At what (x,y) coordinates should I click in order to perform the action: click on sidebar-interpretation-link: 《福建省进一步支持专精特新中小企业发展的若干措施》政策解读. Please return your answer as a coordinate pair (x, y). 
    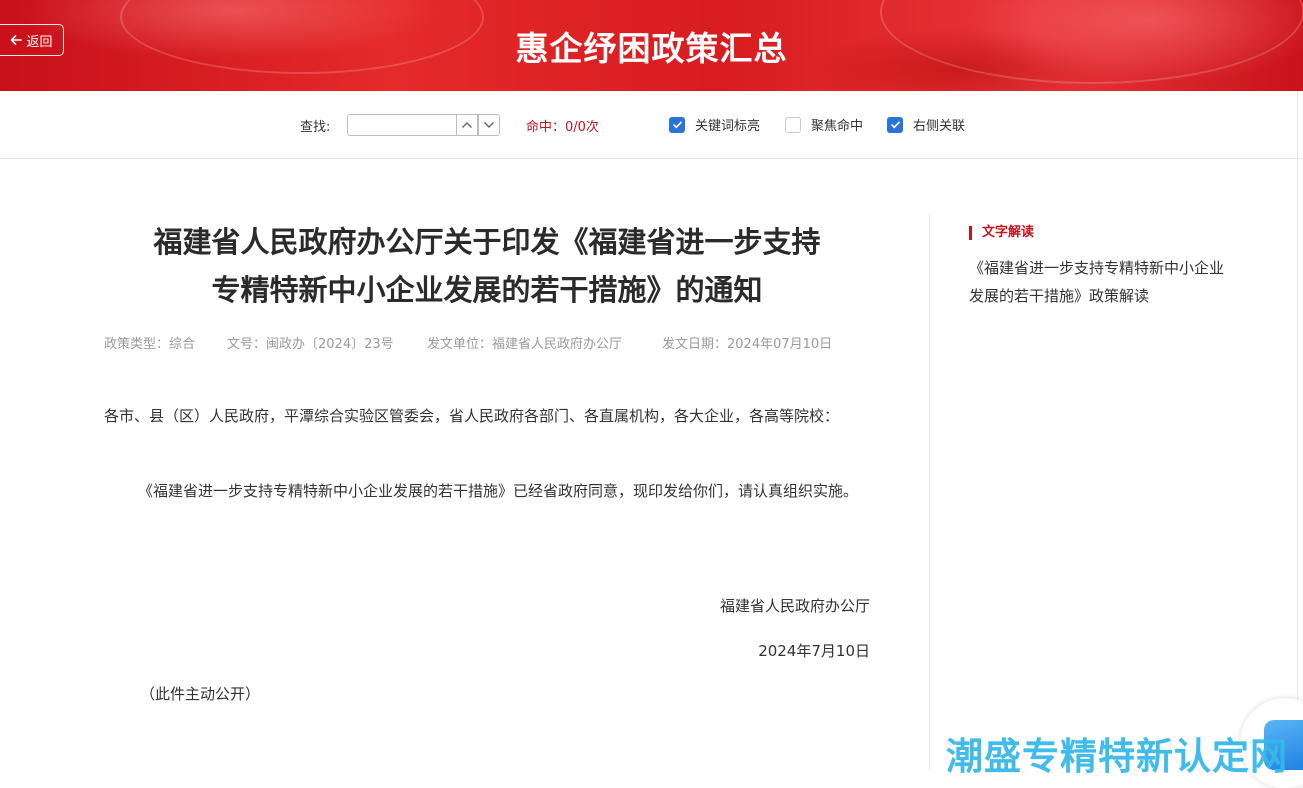
    Looking at the image, I should click on (1097, 282).